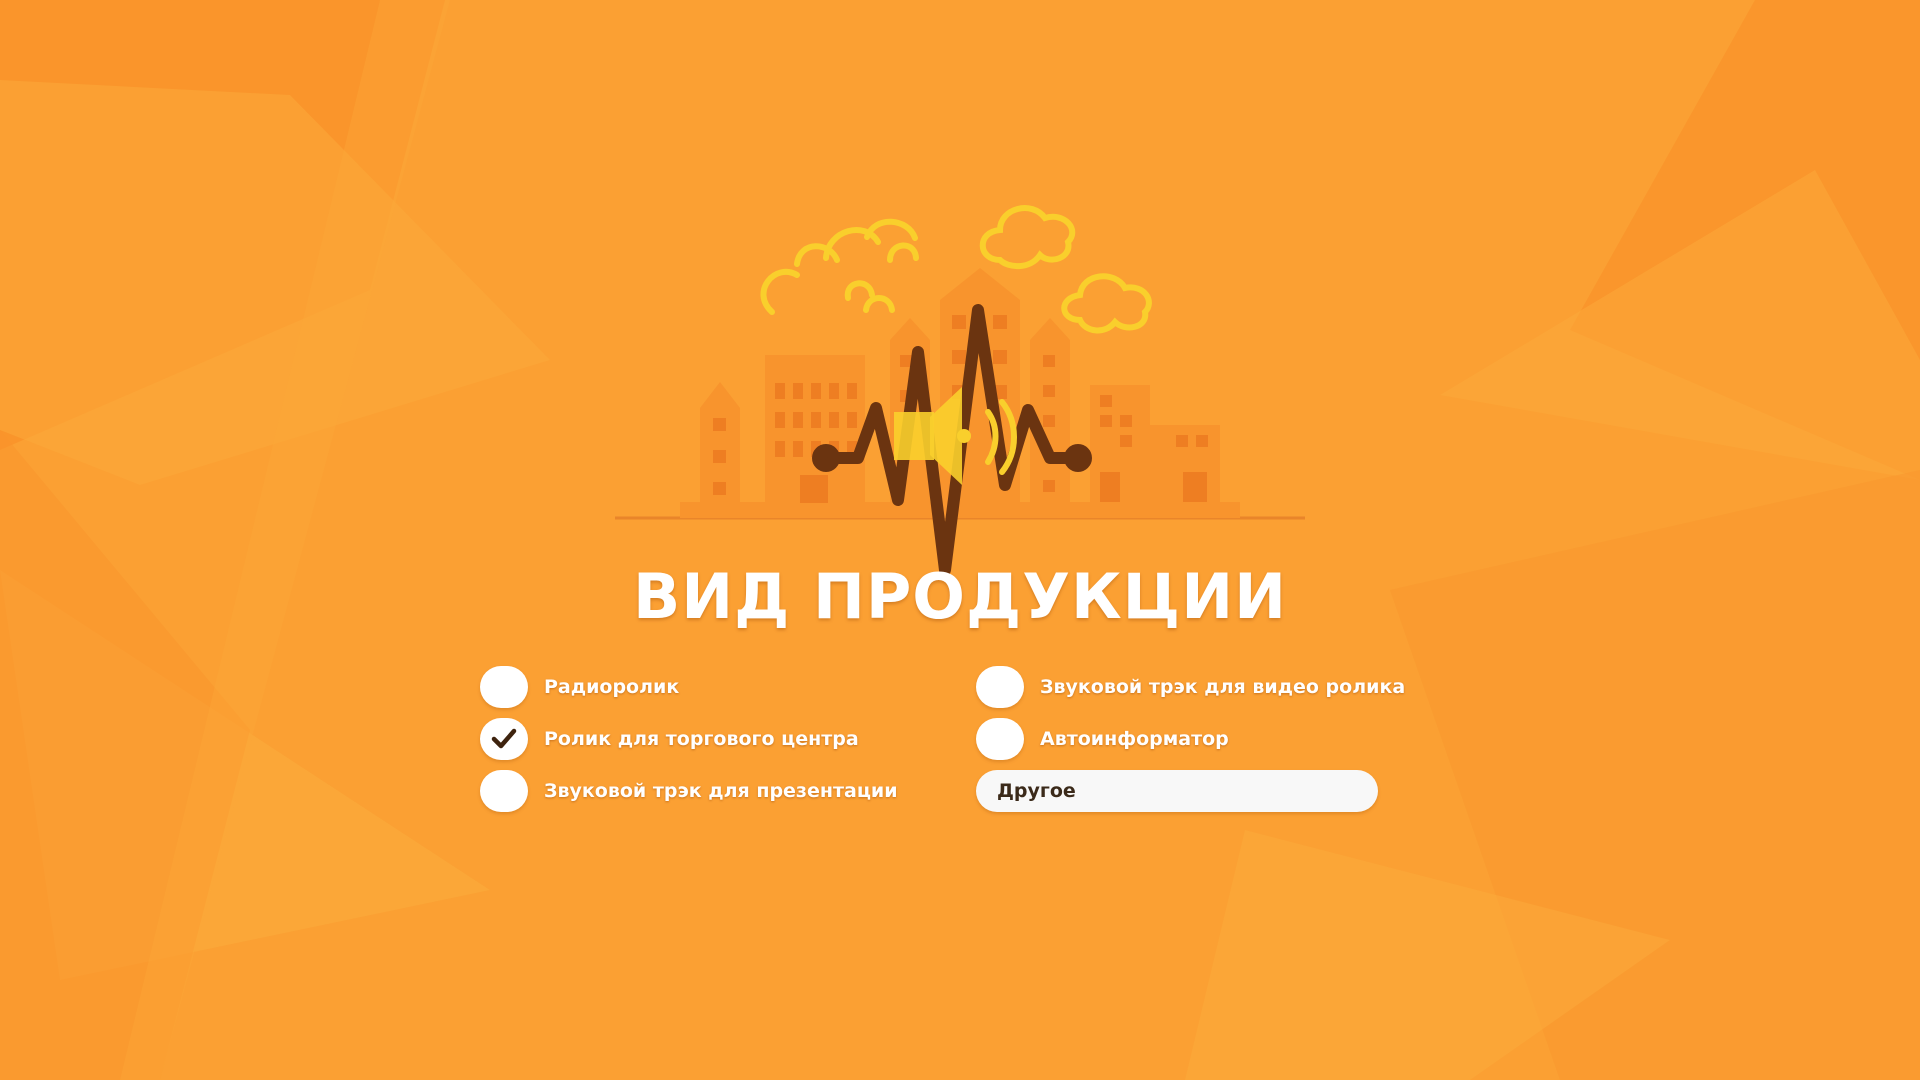  What do you see at coordinates (1134, 739) in the screenshot?
I see `option-label: Автоинформатор` at bounding box center [1134, 739].